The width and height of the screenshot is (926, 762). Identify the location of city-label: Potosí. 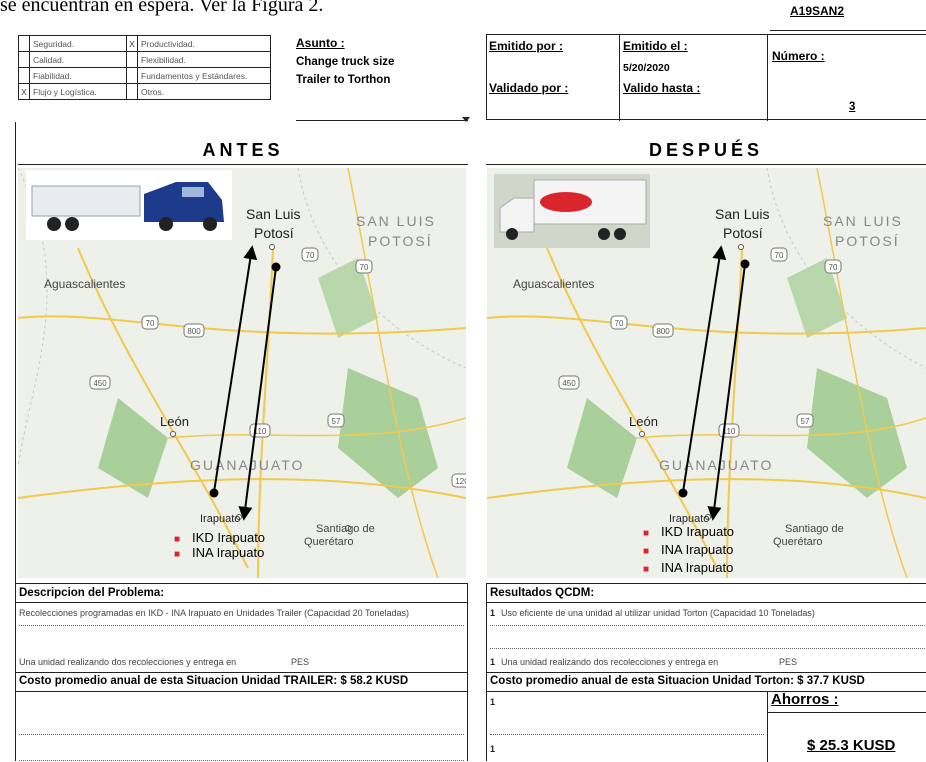
(743, 233).